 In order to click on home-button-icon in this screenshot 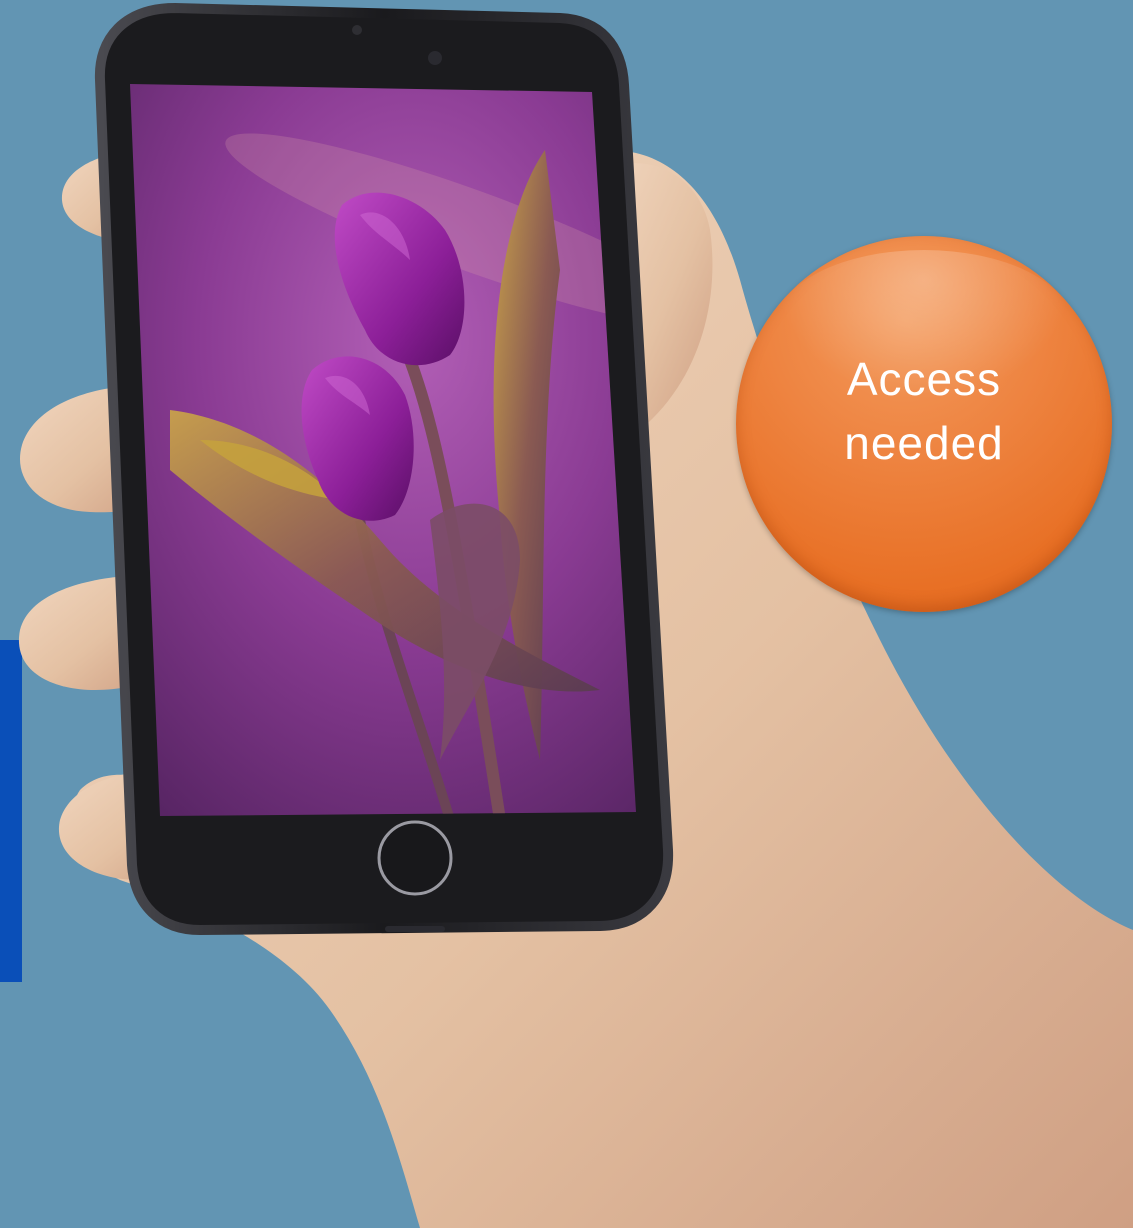, I will do `click(415, 858)`.